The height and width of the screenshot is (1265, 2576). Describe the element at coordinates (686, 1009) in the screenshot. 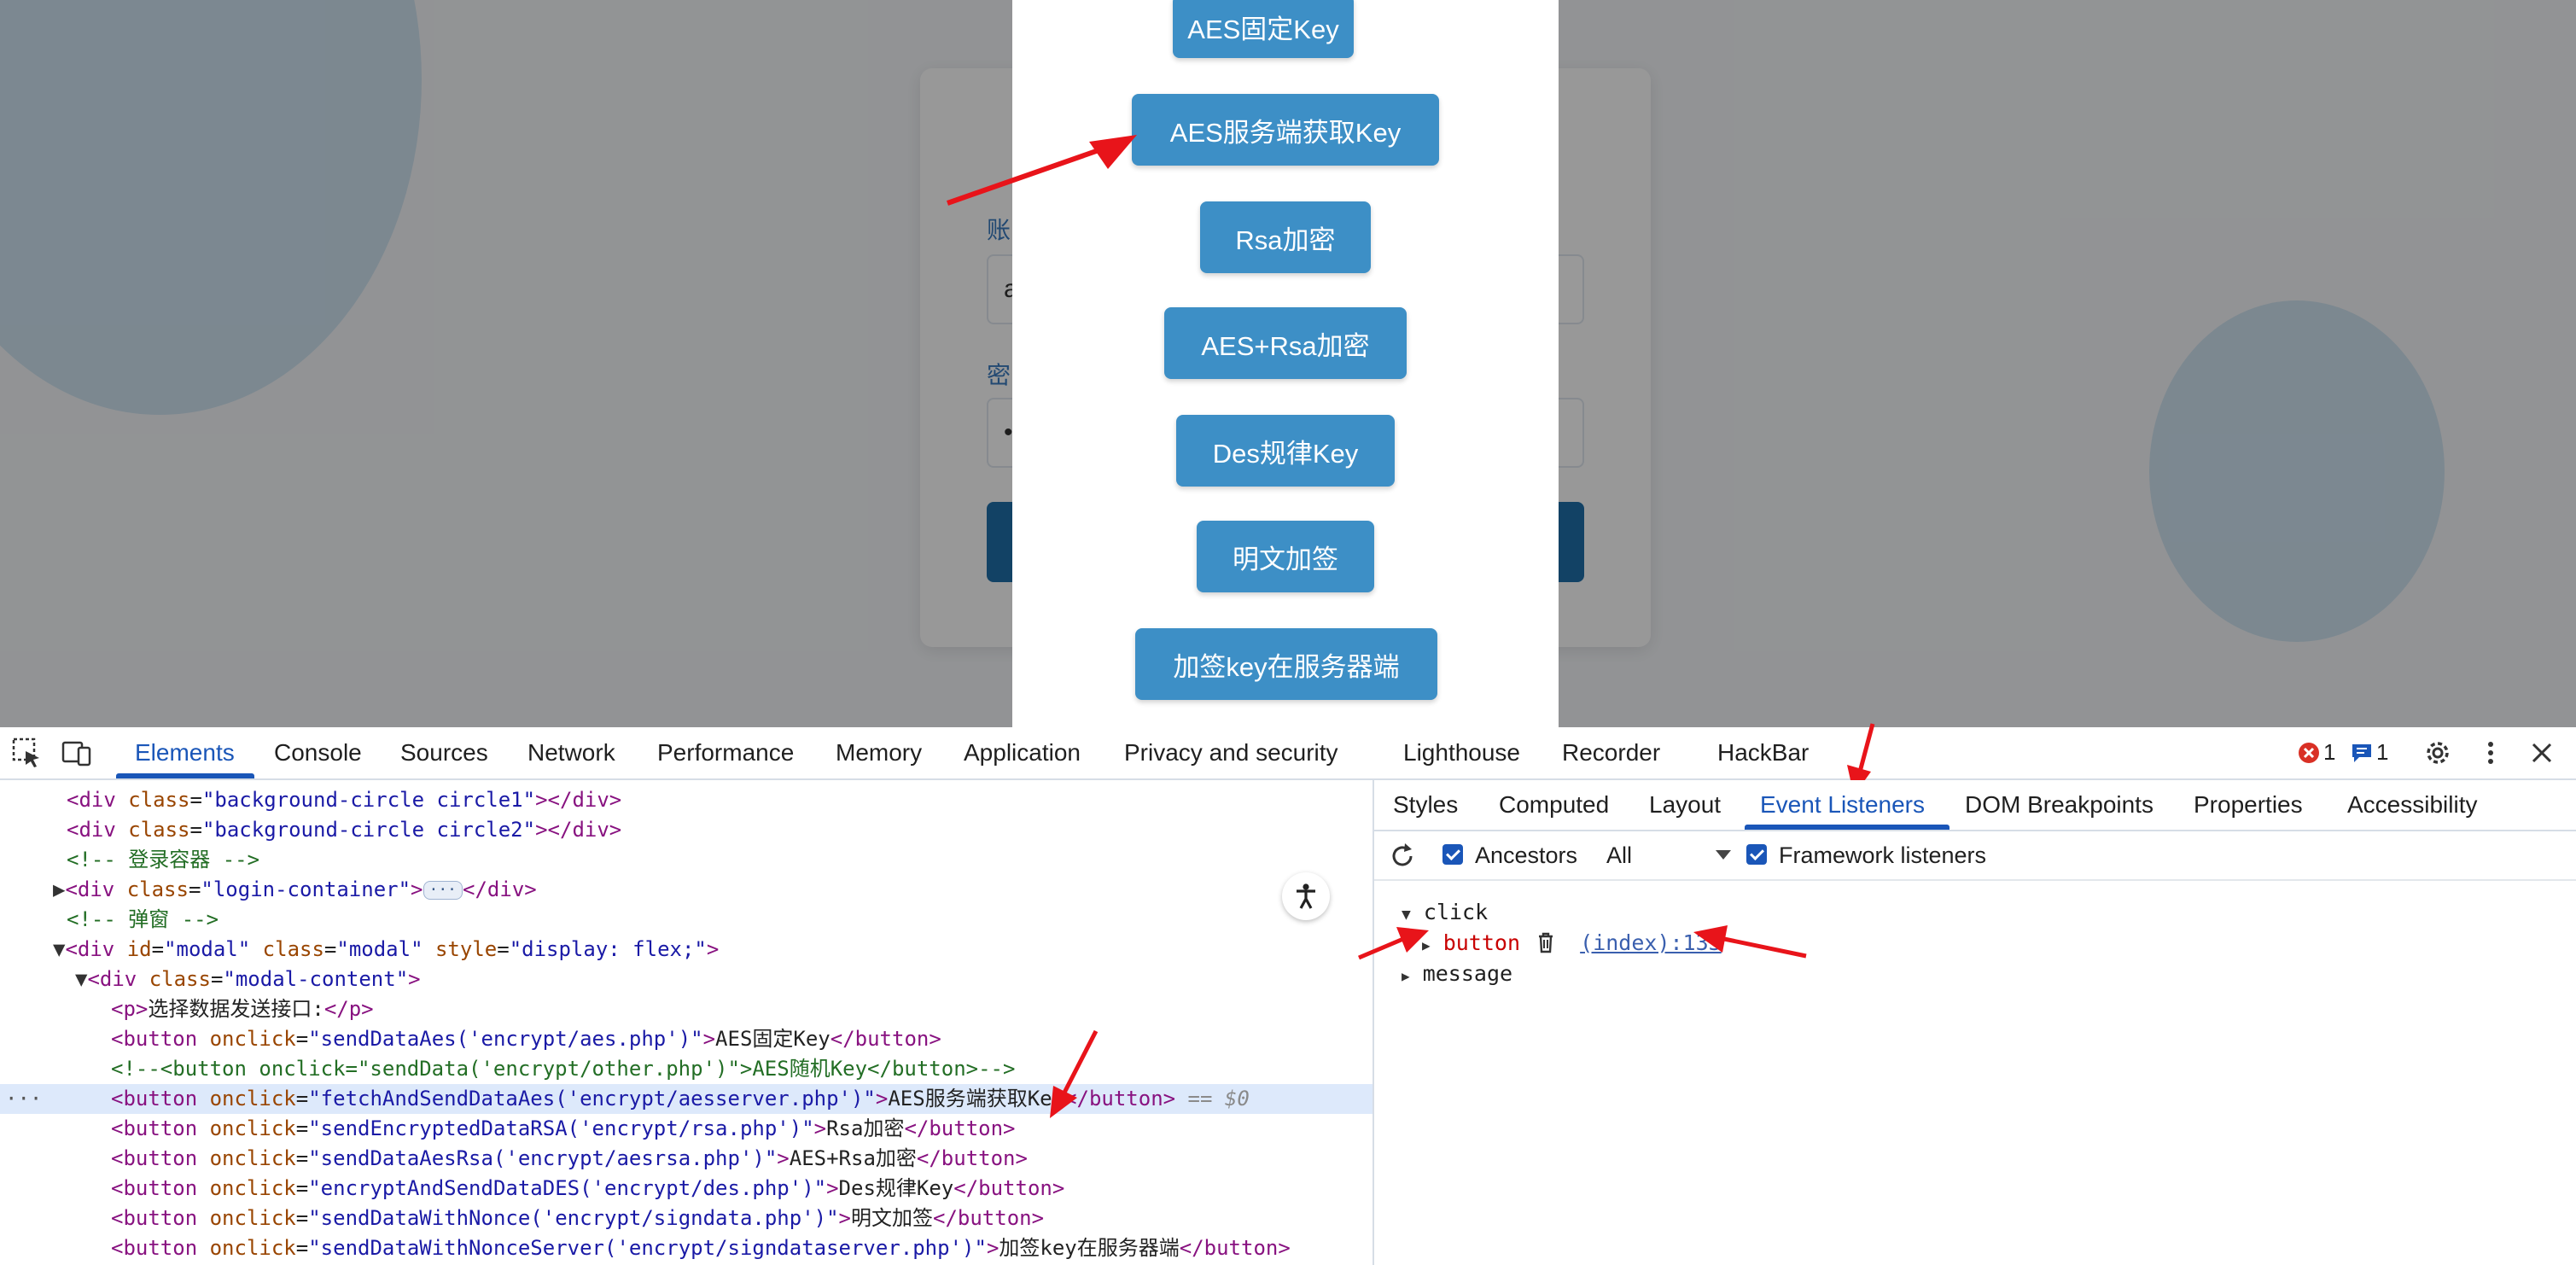

I see `dom-node: <p>选择数据发送接口:</p>` at that location.